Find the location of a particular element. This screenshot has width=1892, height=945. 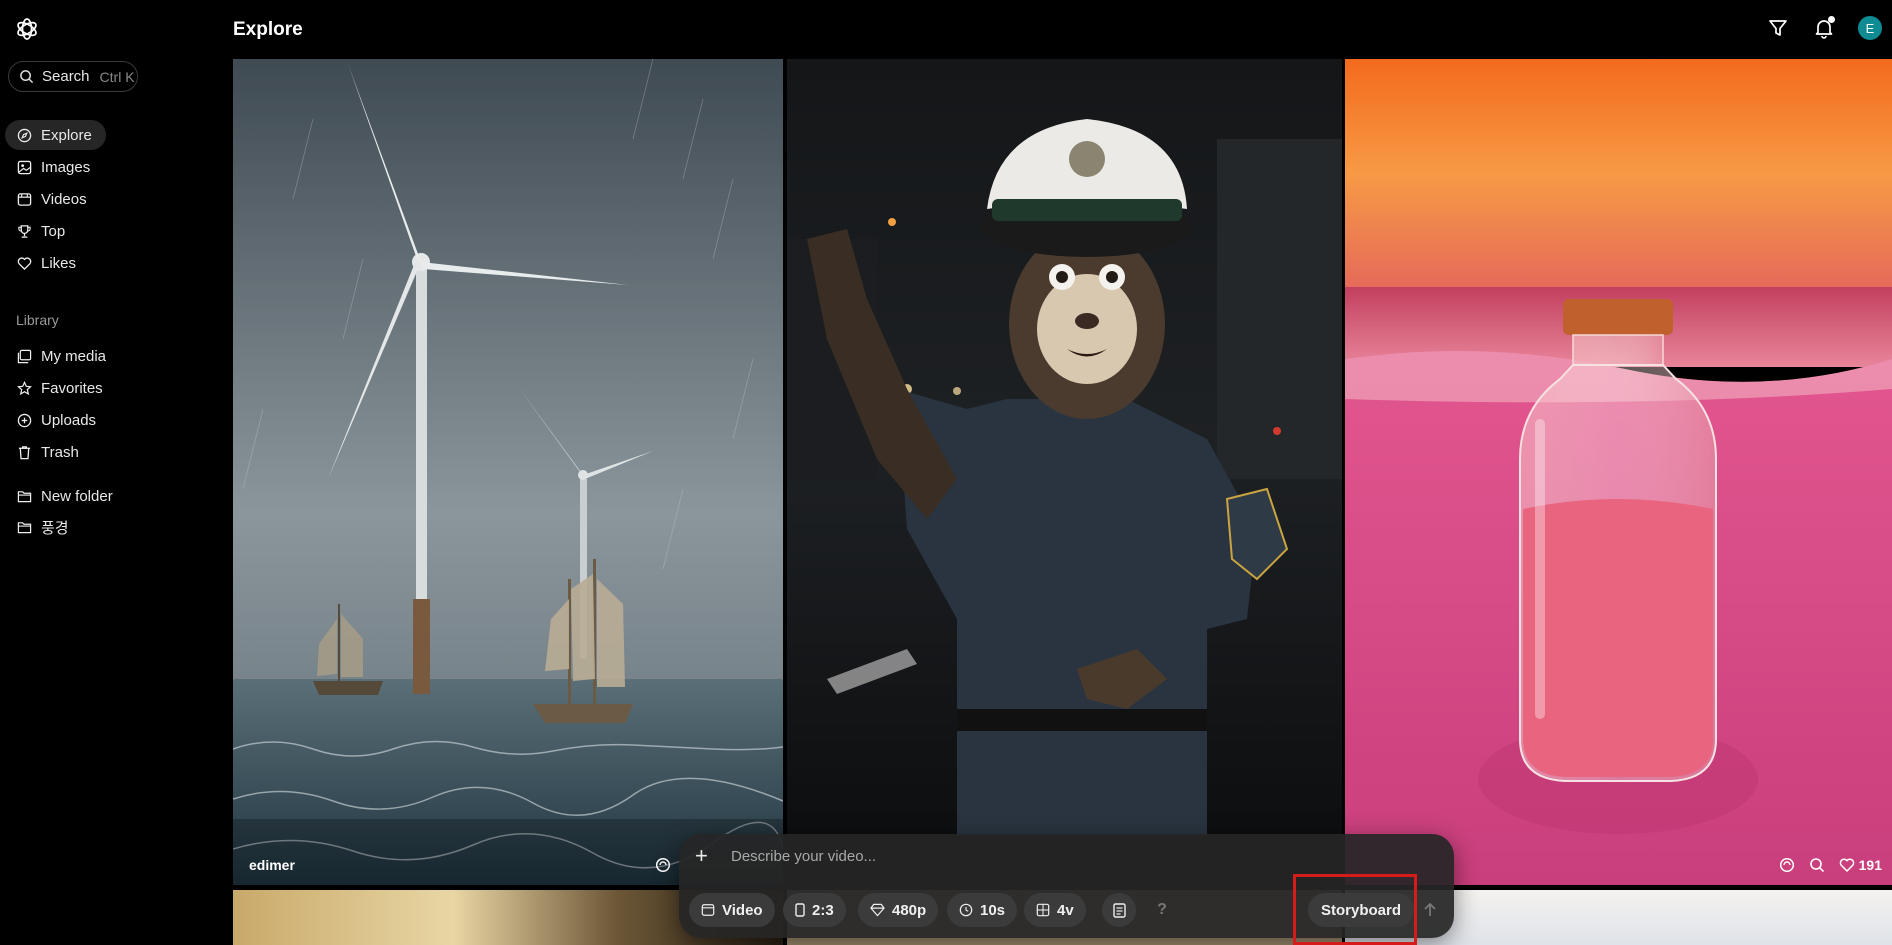

sidebar-item-my-media: My media is located at coordinates (62, 356).